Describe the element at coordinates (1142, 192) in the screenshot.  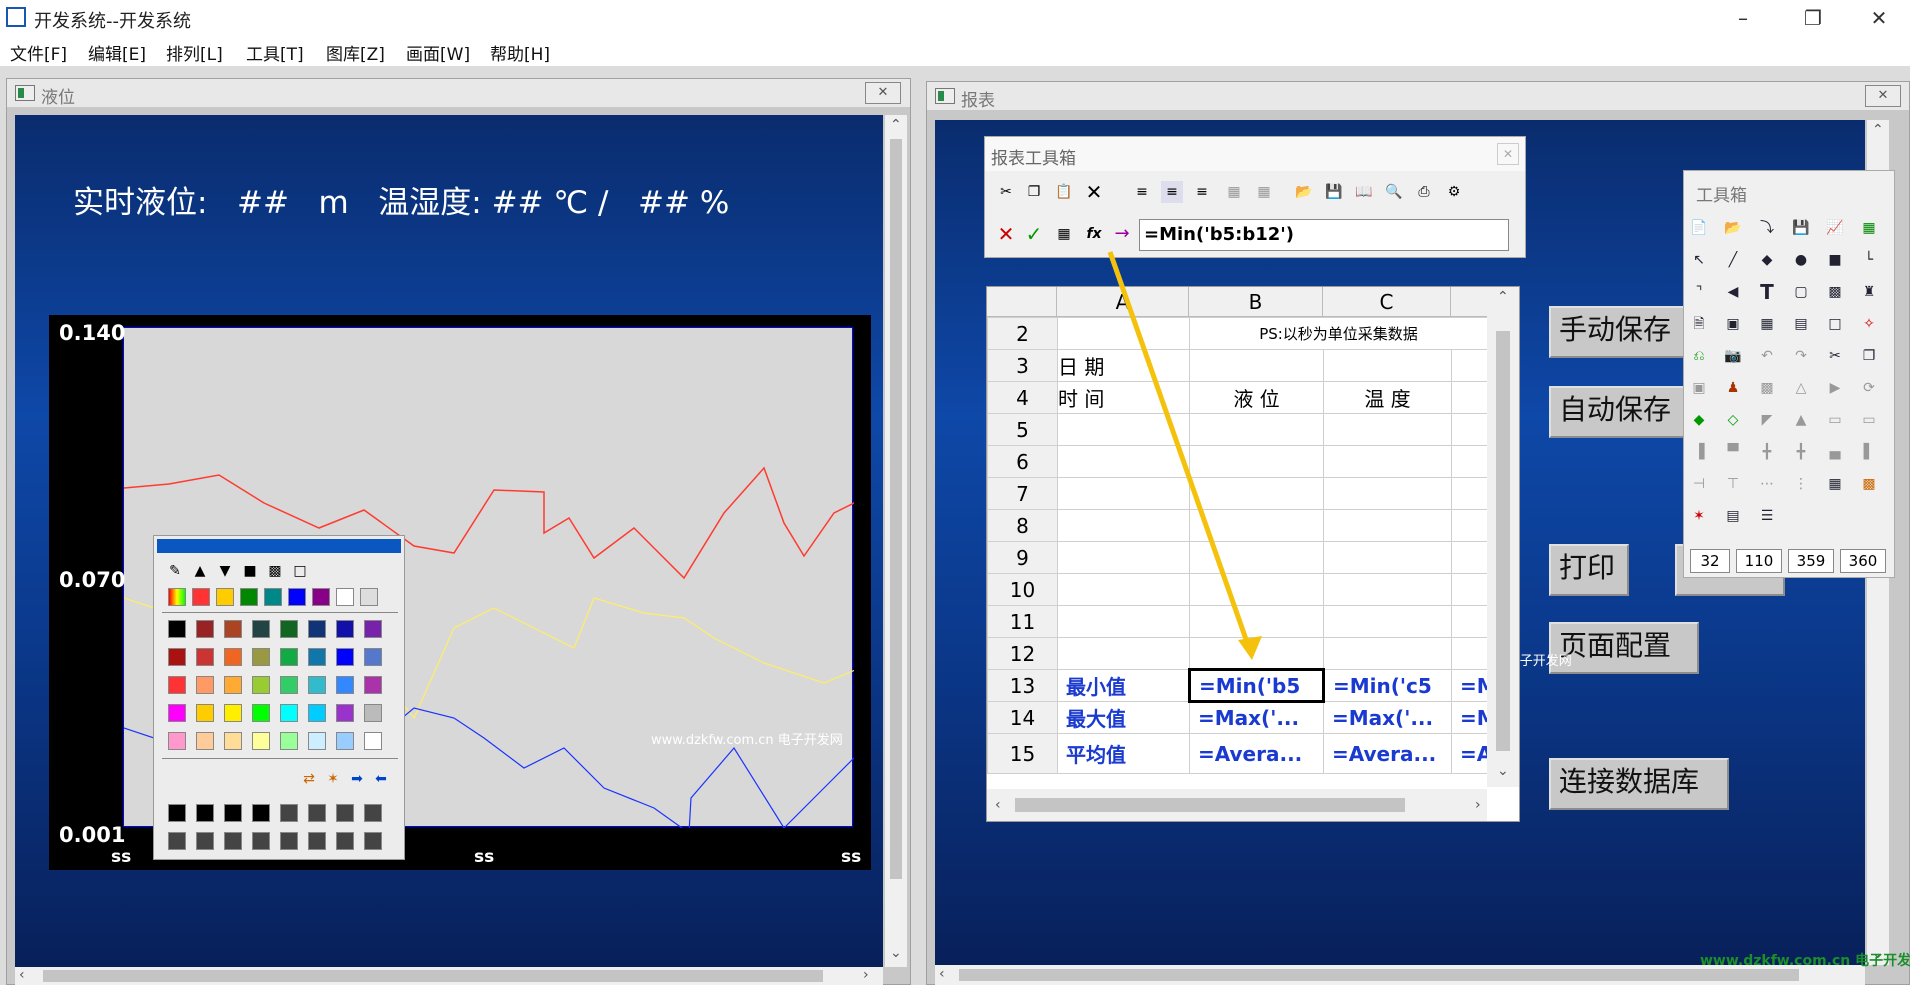
I see `align-left-icon: ≡` at that location.